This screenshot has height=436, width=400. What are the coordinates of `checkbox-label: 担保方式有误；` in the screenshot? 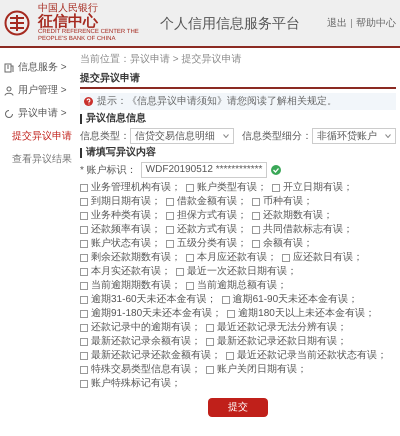 It's located at (212, 216).